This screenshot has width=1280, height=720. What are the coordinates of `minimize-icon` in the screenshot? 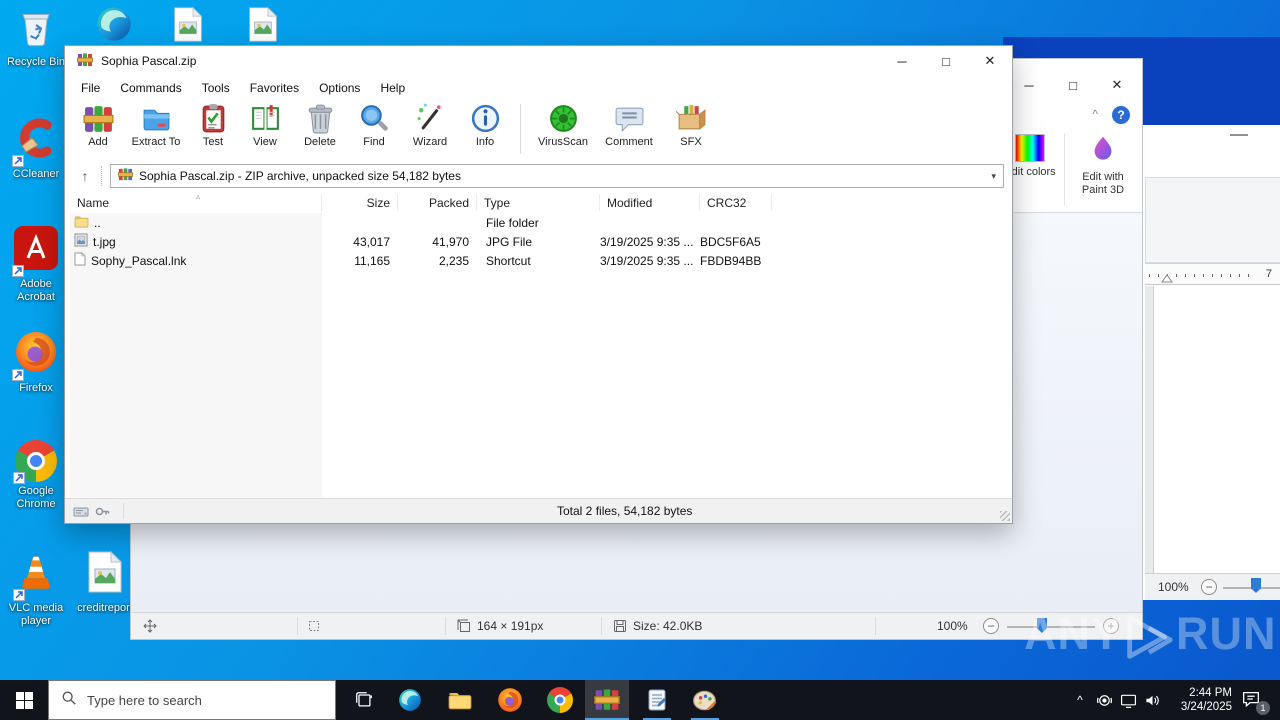 It's located at (1239, 135).